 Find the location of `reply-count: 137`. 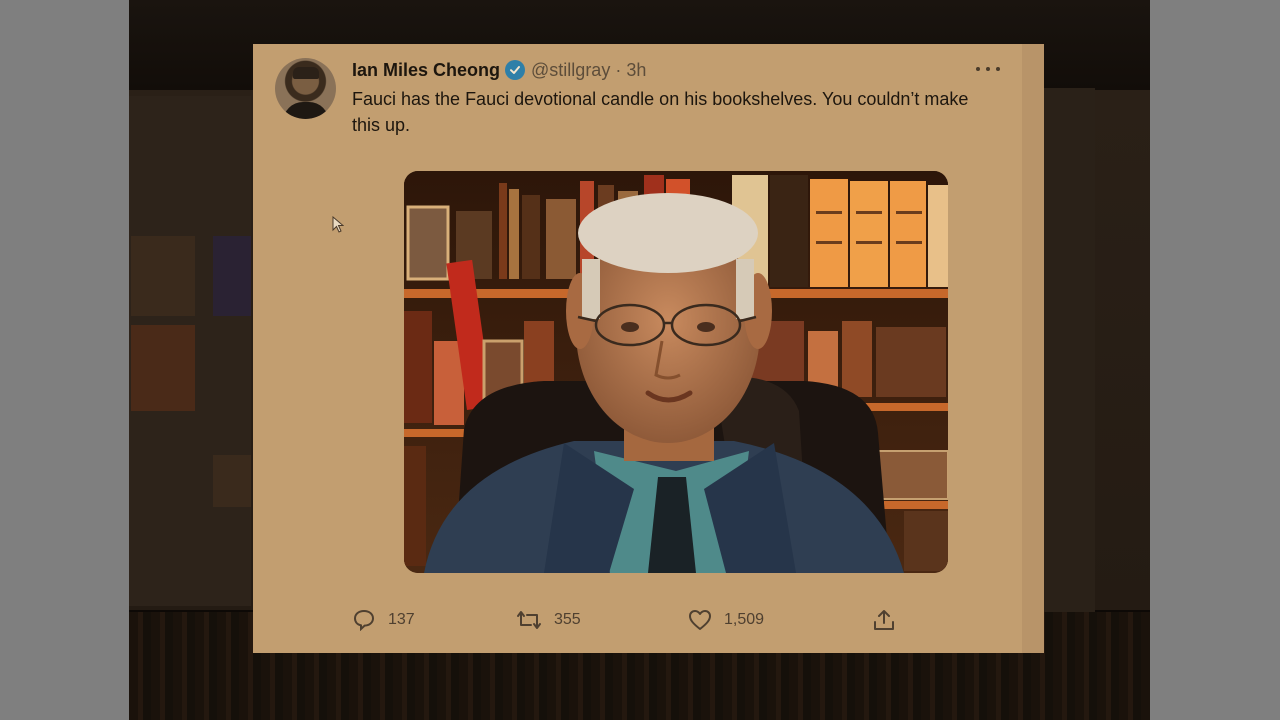

reply-count: 137 is located at coordinates (401, 619).